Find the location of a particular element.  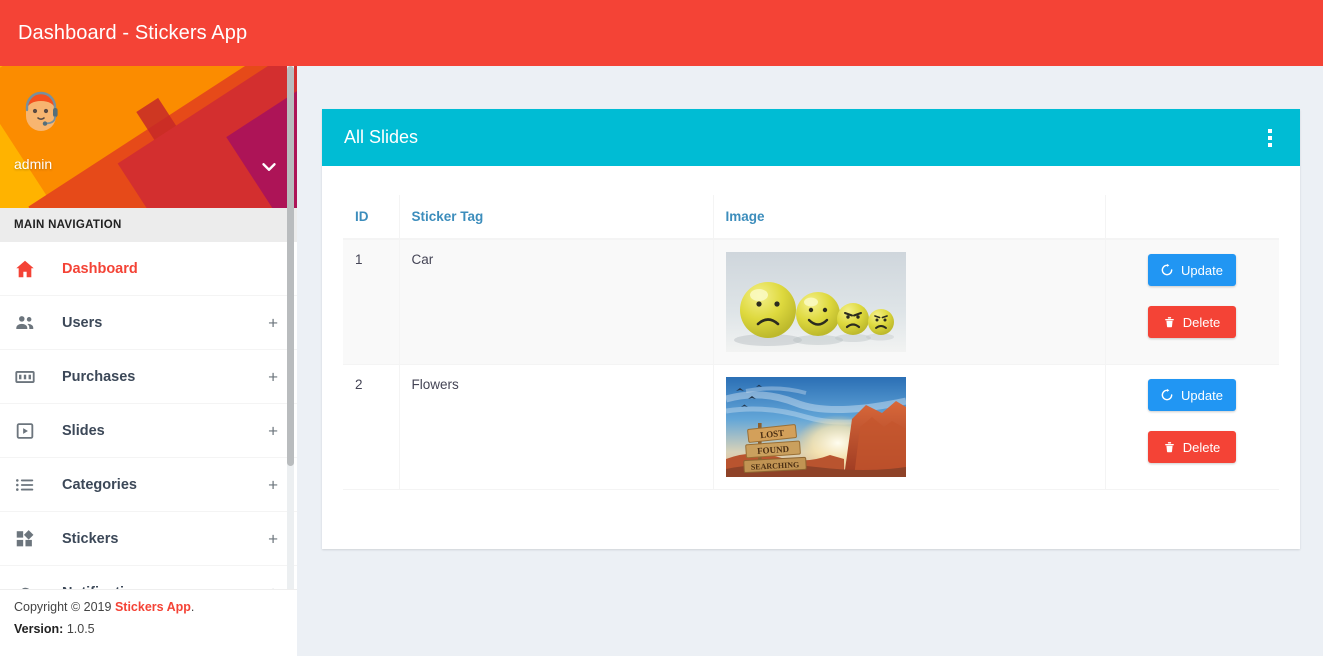

copyright-text: Copyright © 2019 Stickers App. is located at coordinates (148, 607).